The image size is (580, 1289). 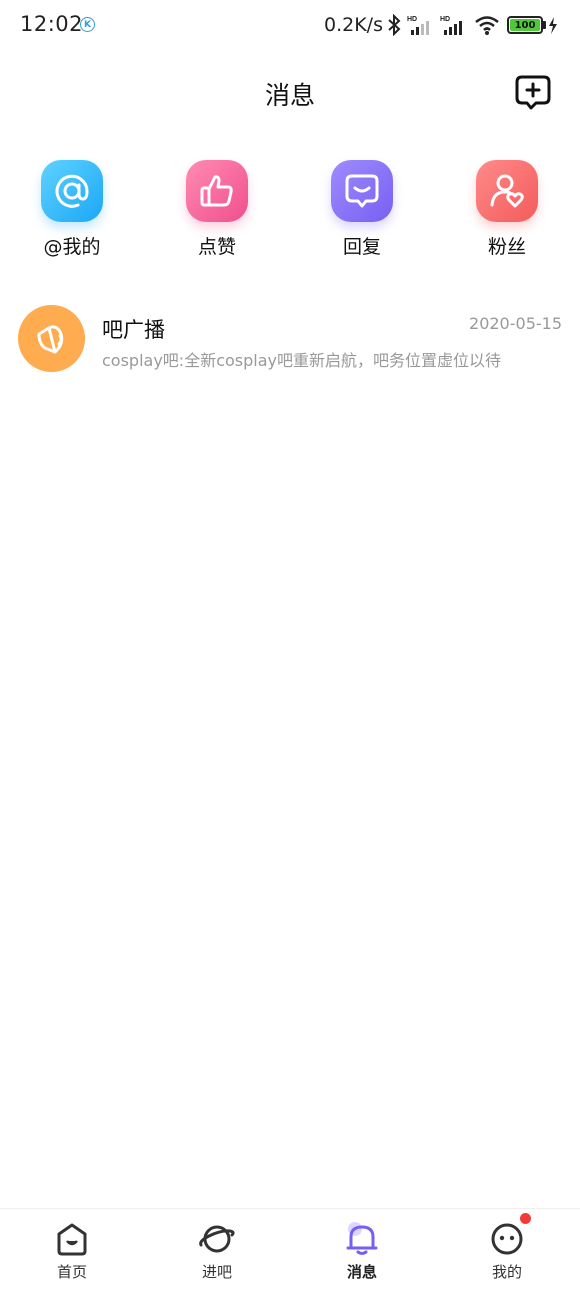 What do you see at coordinates (72, 1239) in the screenshot?
I see `home-icon` at bounding box center [72, 1239].